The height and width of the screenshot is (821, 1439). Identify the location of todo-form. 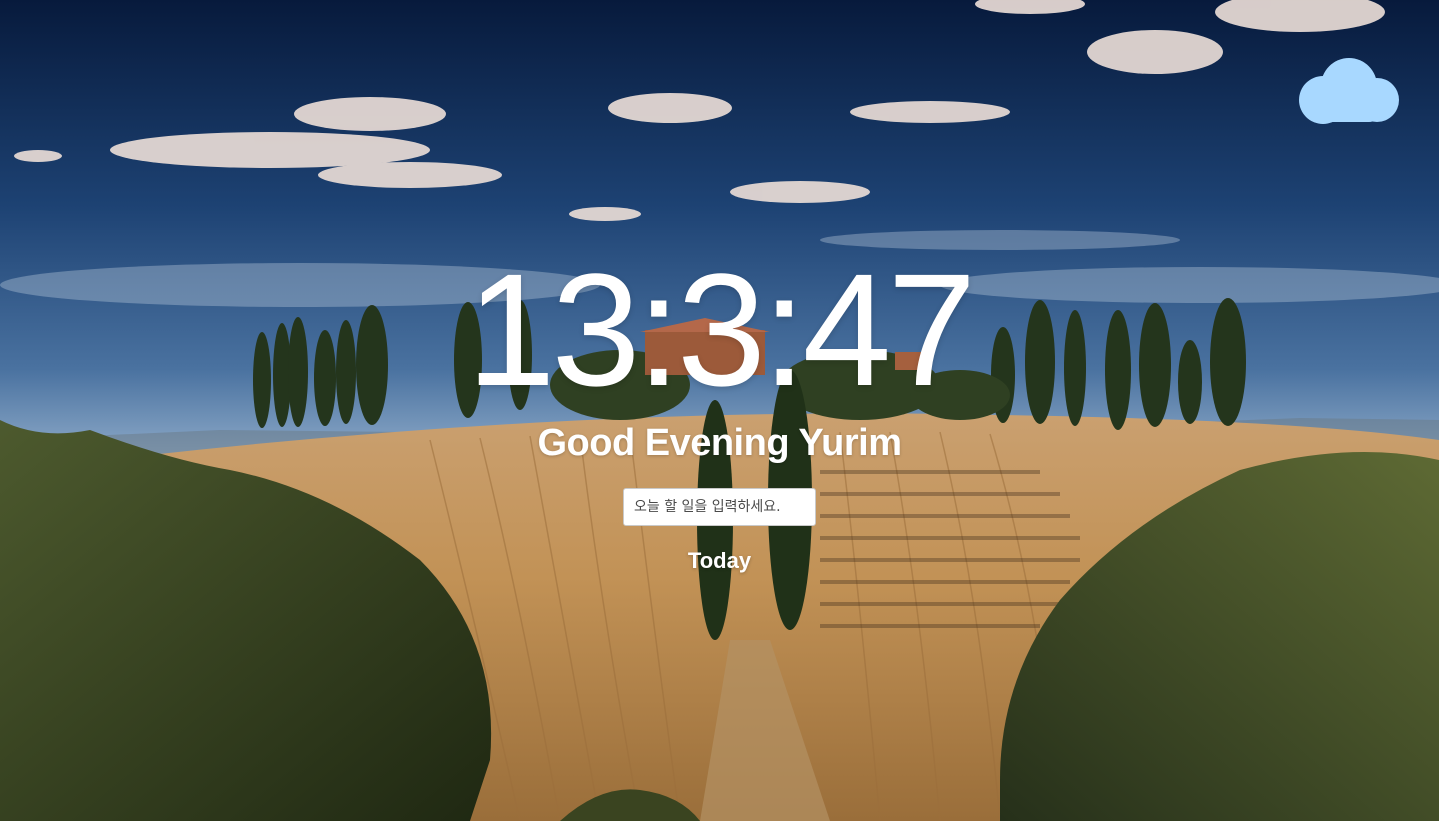
(719, 507).